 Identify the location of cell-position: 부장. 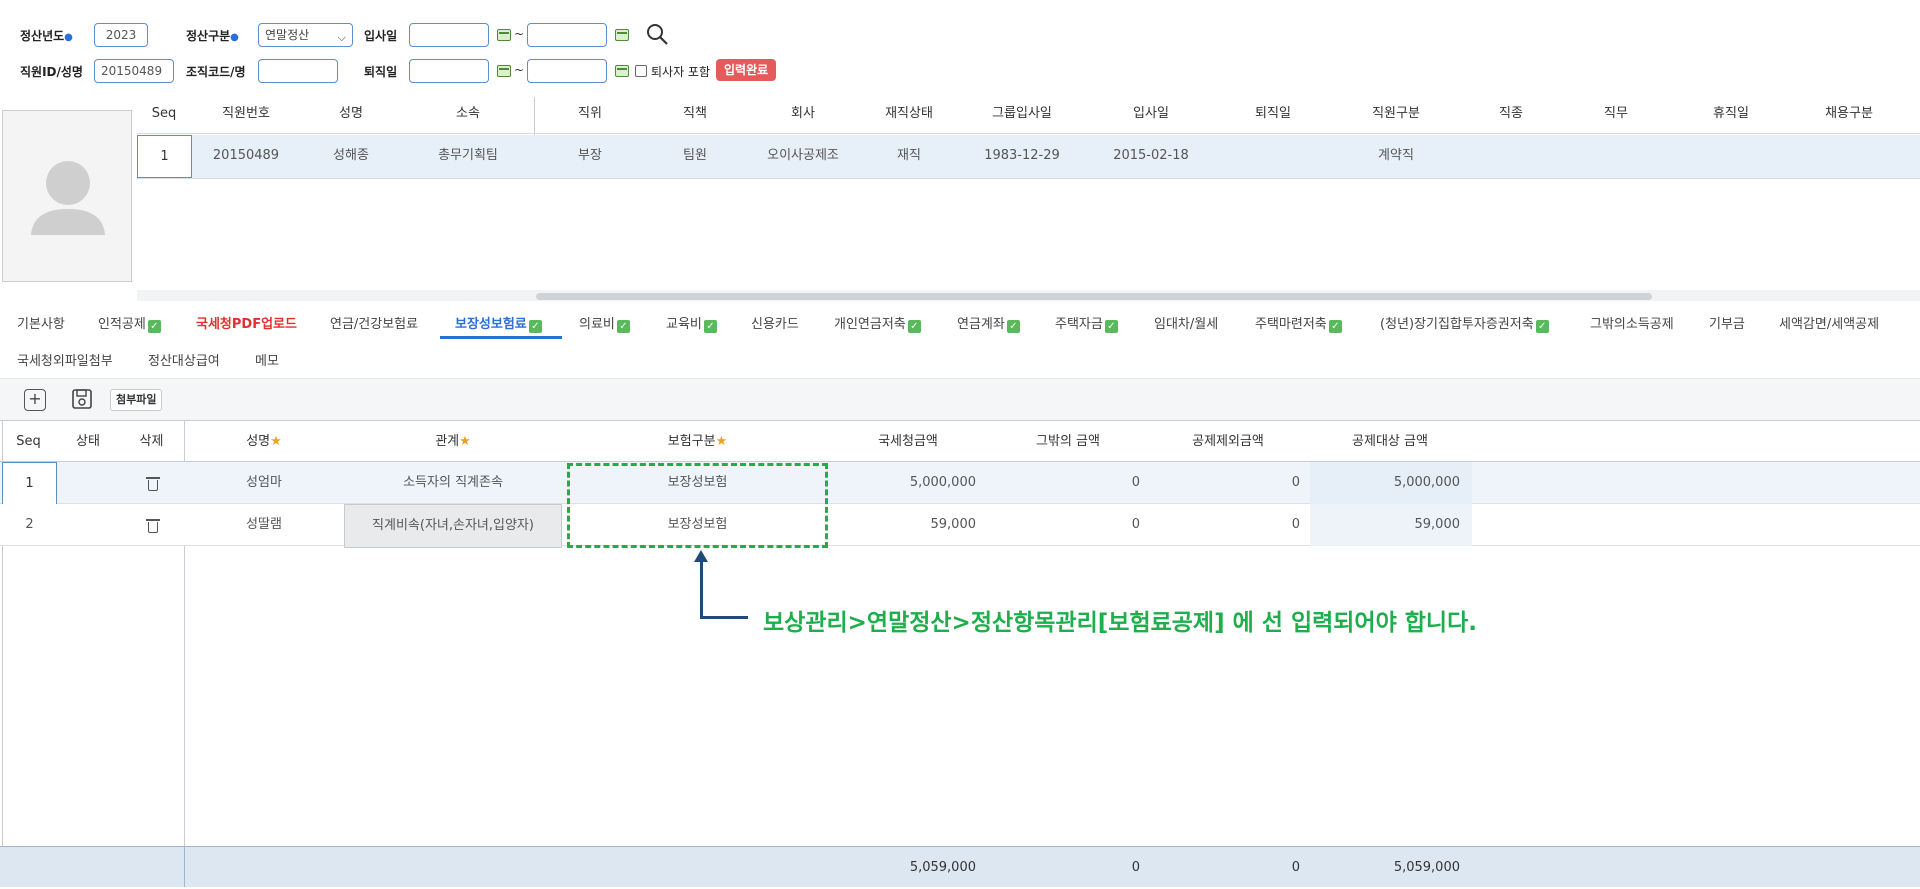
(590, 155).